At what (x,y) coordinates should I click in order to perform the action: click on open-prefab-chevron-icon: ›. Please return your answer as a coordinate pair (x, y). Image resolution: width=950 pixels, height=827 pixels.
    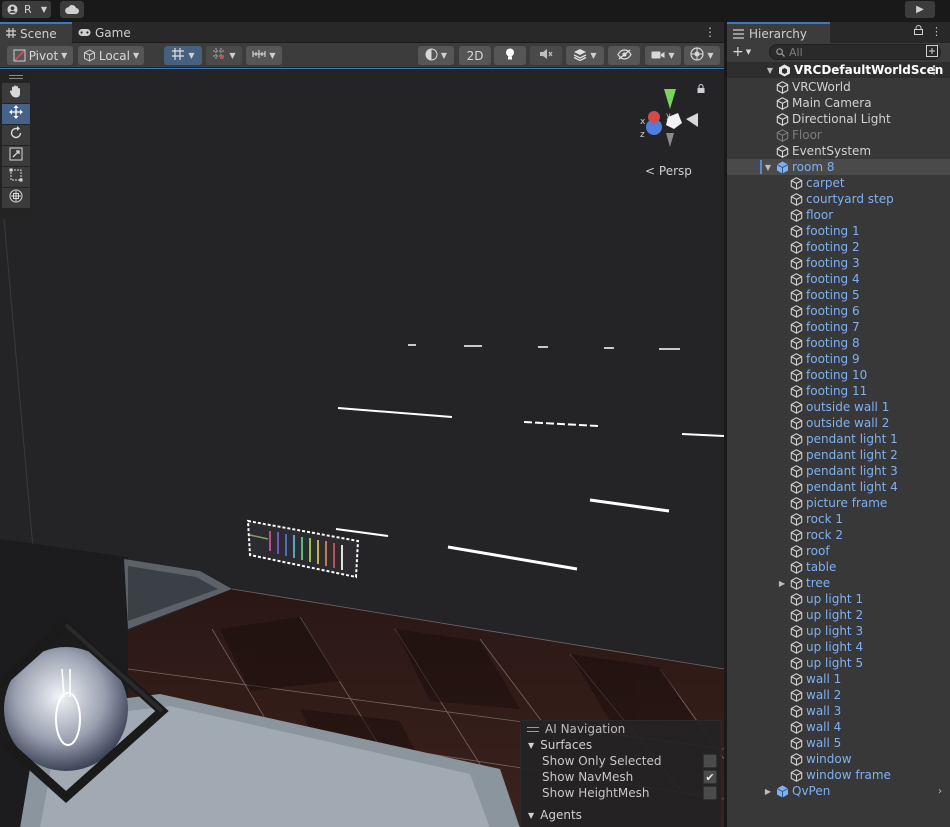
    Looking at the image, I should click on (940, 791).